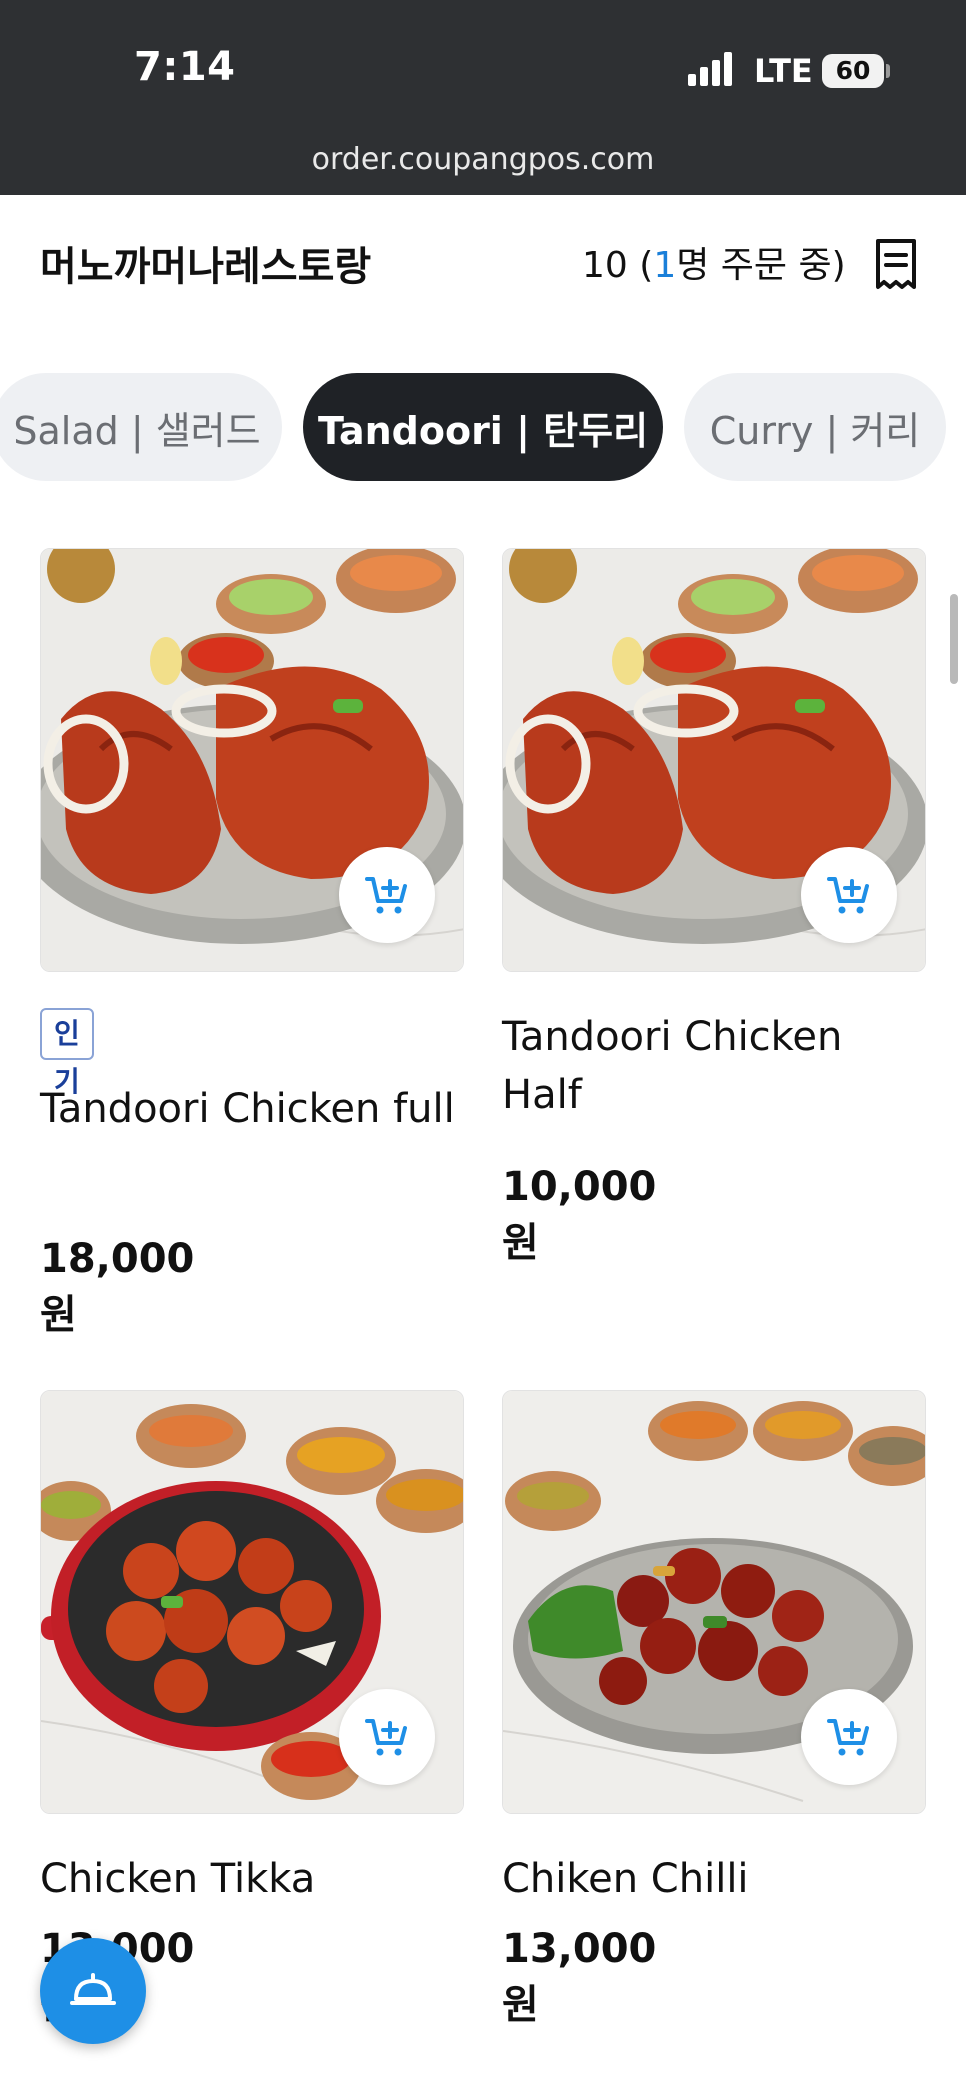 The width and height of the screenshot is (966, 2094). I want to click on call-staff-button, so click(93, 1991).